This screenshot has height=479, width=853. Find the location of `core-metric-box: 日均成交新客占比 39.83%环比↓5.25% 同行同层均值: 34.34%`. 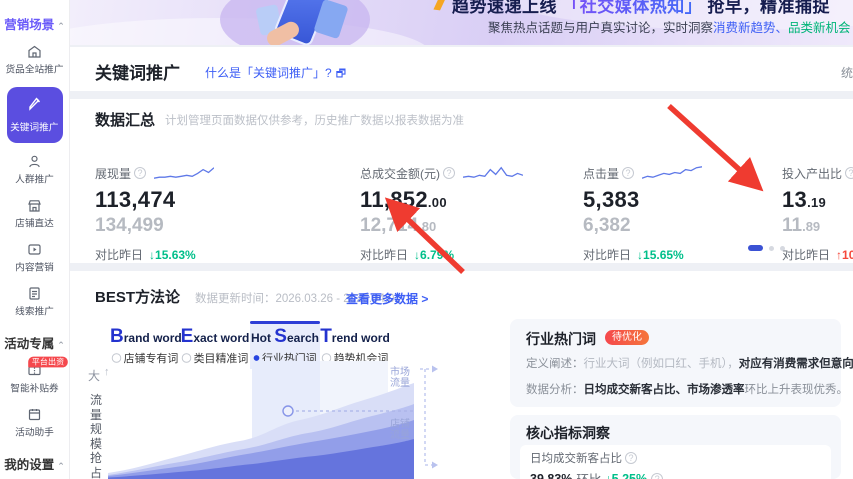

core-metric-box: 日均成交新客占比 39.83%环比↓5.25% 同行同层均值: 34.34% is located at coordinates (675, 462).